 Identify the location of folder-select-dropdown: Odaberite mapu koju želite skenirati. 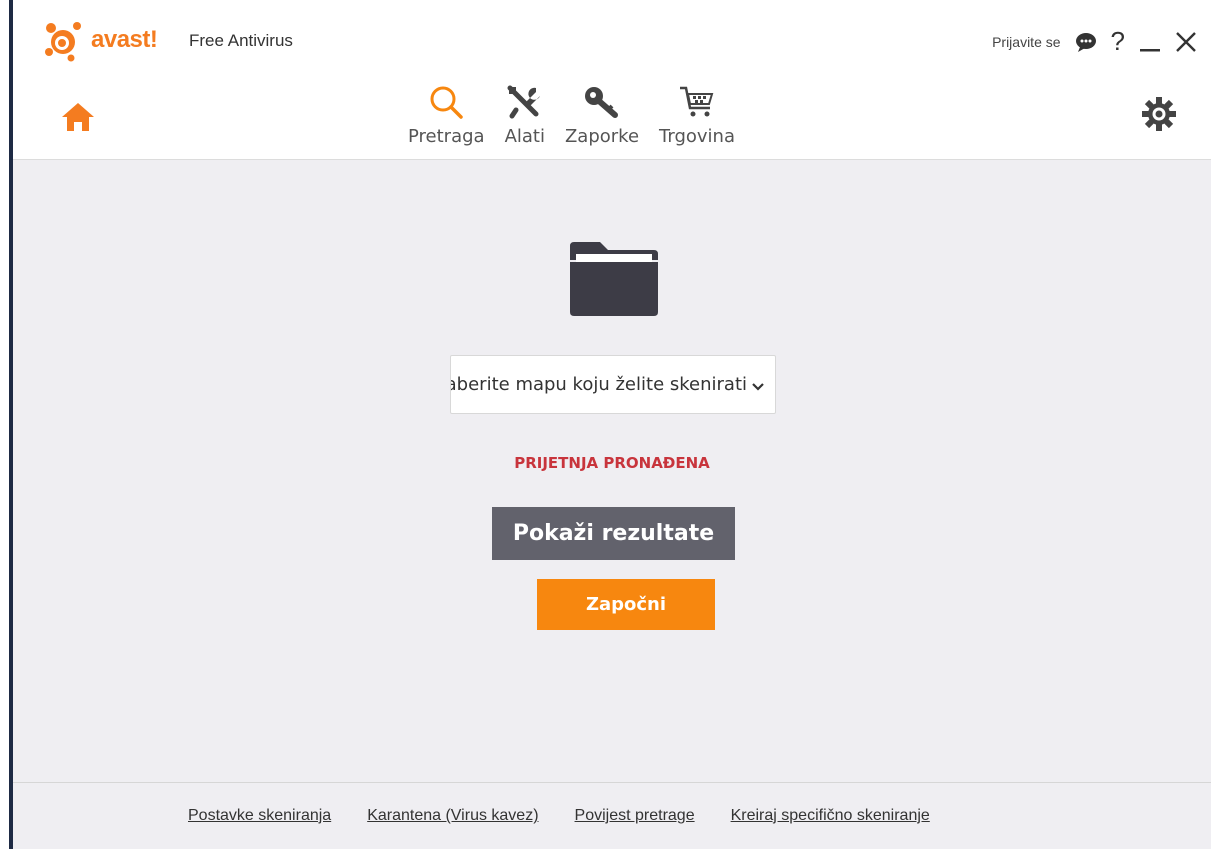
(613, 384).